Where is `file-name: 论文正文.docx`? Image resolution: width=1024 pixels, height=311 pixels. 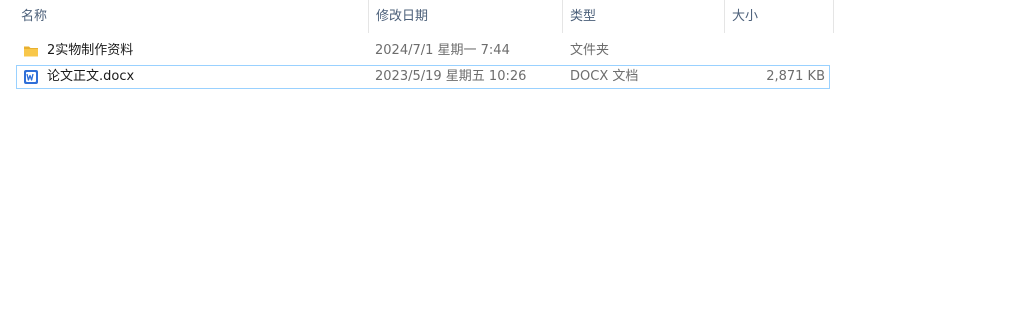
file-name: 论文正文.docx is located at coordinates (91, 76).